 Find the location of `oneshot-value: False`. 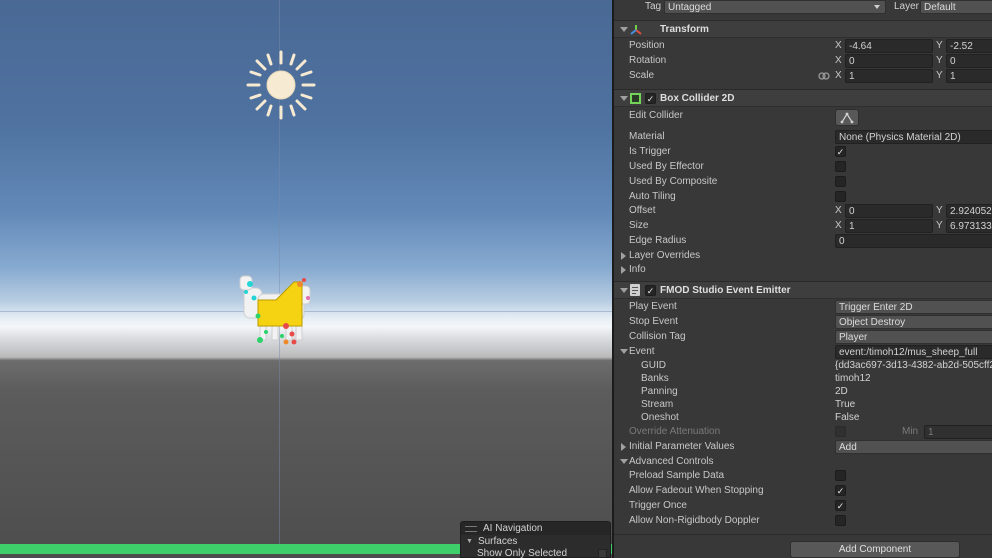

oneshot-value: False is located at coordinates (847, 417).